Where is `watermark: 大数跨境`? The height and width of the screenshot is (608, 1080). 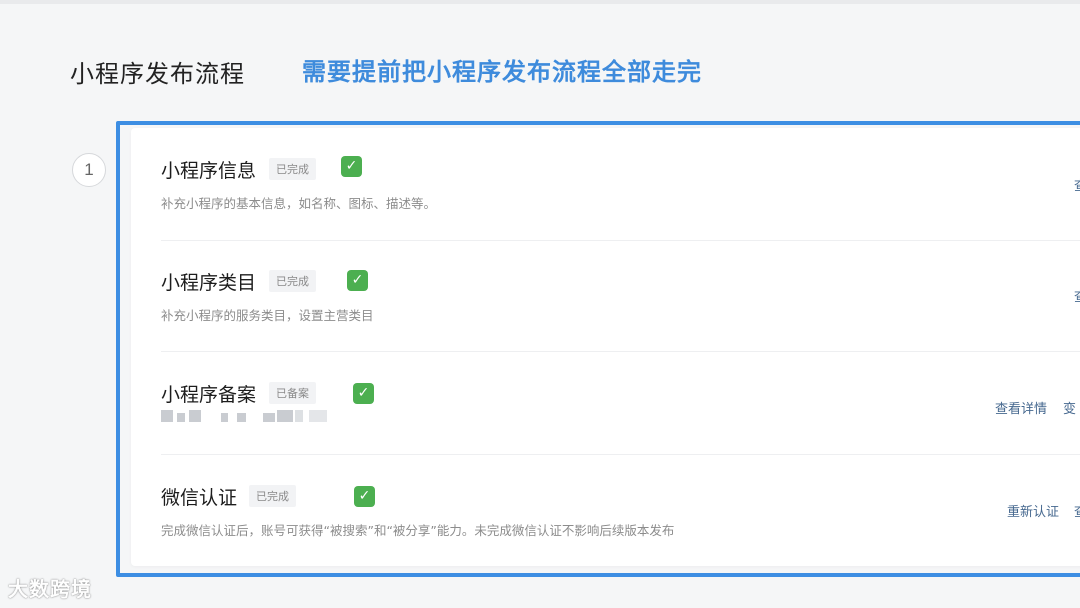 watermark: 大数跨境 is located at coordinates (50, 589).